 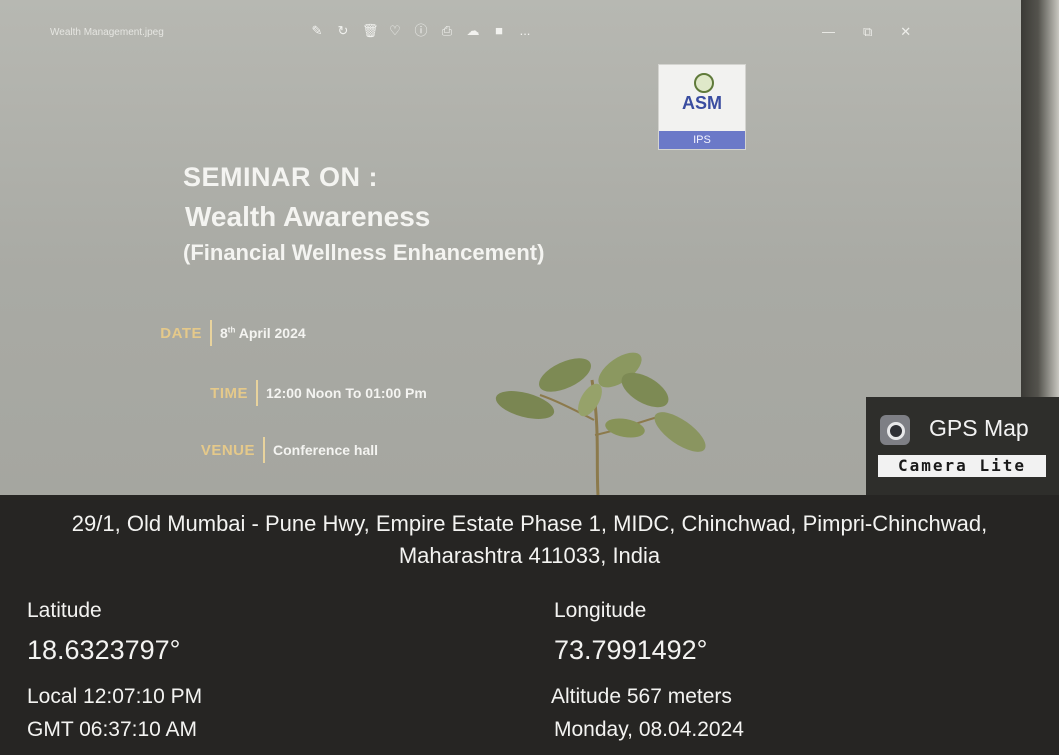 I want to click on cloud-icon: ☁, so click(x=473, y=31).